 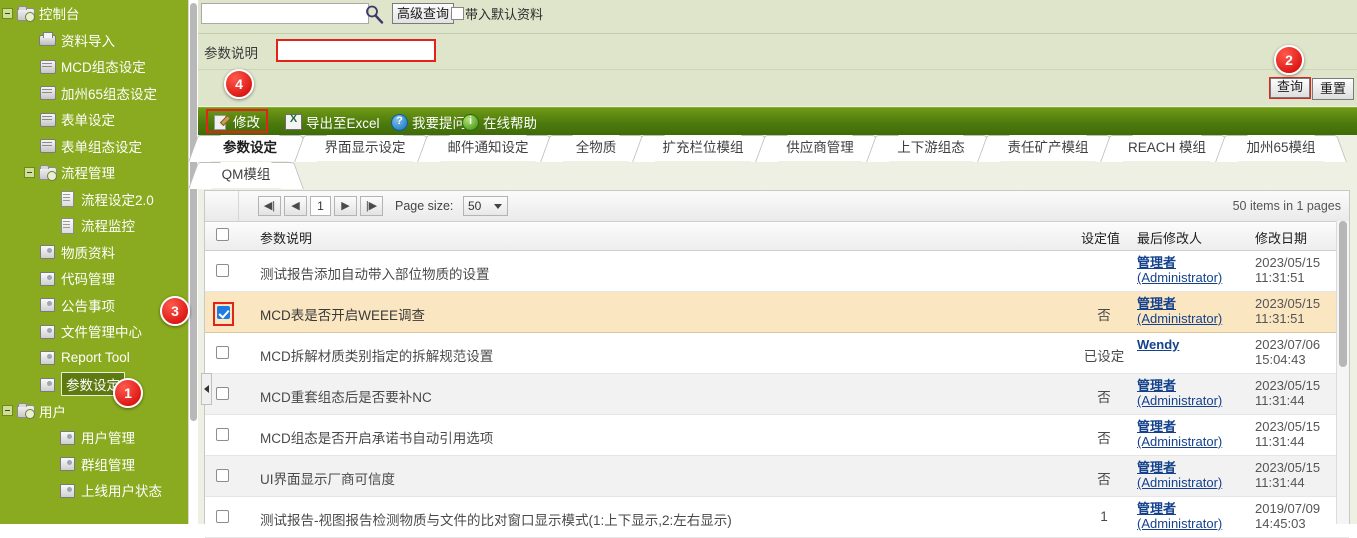 What do you see at coordinates (94, 93) in the screenshot?
I see `sidebar-item-prop65-config: 加州65组态设定` at bounding box center [94, 93].